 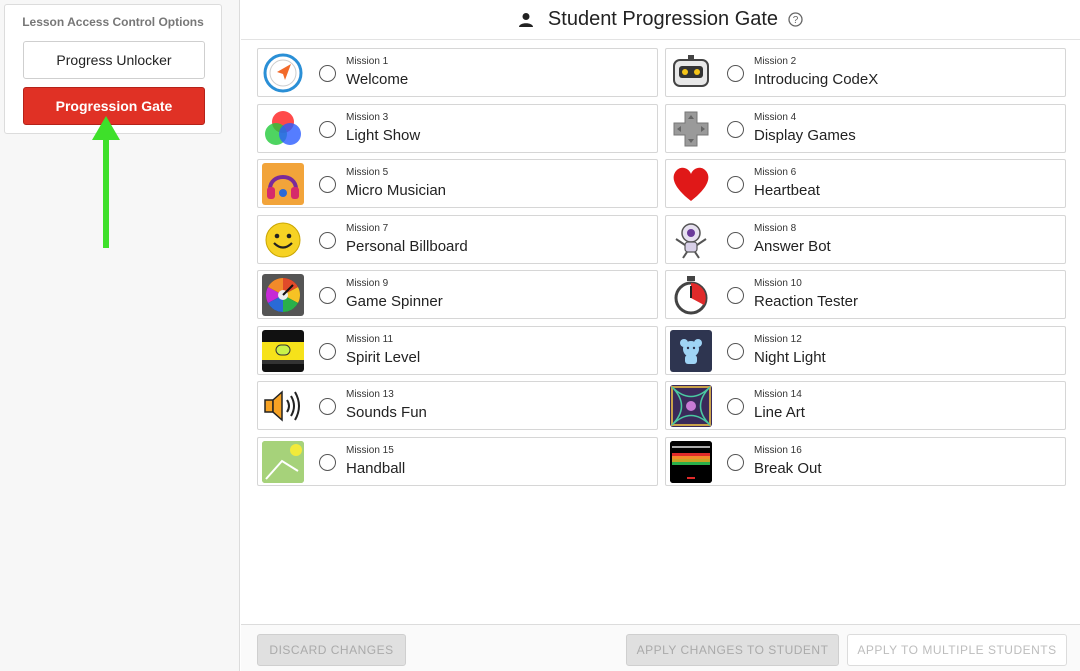 I want to click on access-control-title: Lesson Access Control Options, so click(x=113, y=22).